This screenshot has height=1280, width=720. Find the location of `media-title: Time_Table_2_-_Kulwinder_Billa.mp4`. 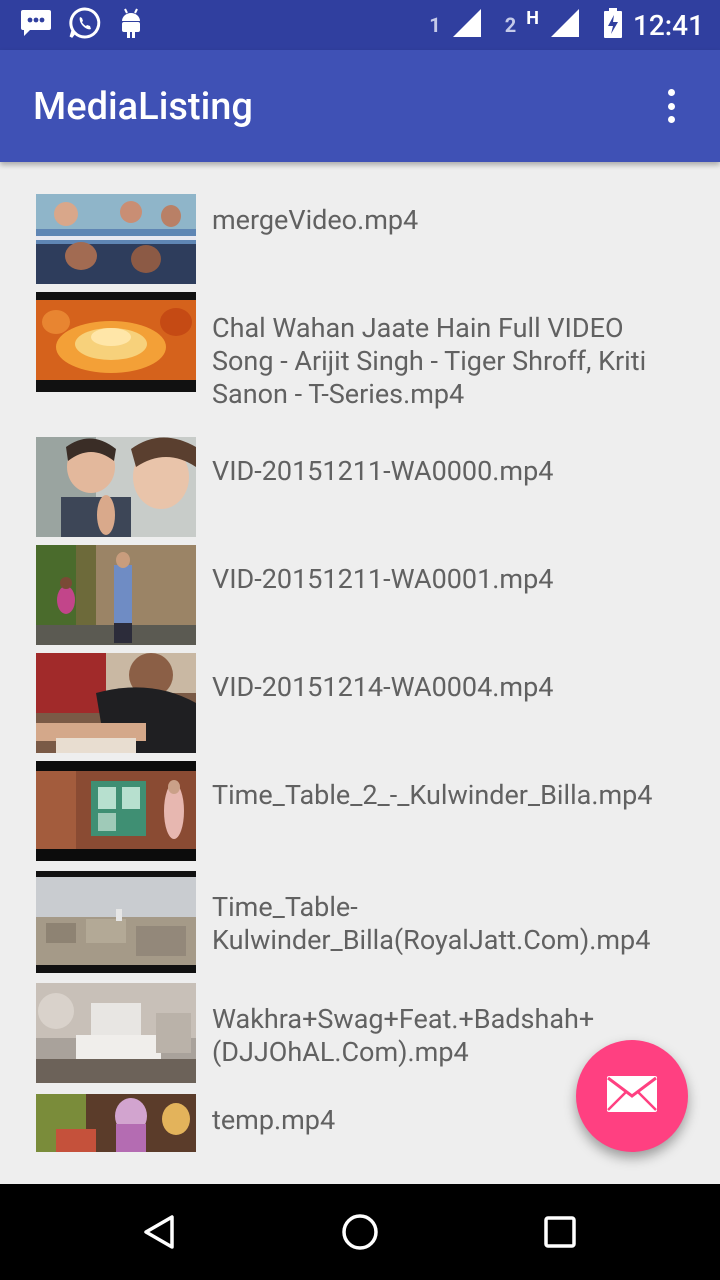

media-title: Time_Table_2_-_Kulwinder_Billa.mp4 is located at coordinates (432, 795).